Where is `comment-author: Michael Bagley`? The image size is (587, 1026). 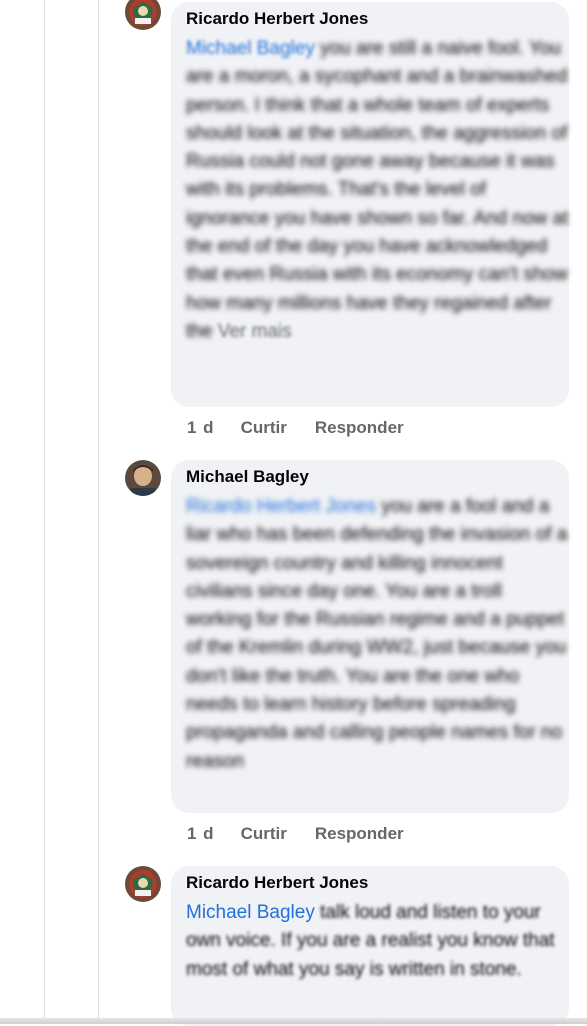
comment-author: Michael Bagley is located at coordinates (377, 477).